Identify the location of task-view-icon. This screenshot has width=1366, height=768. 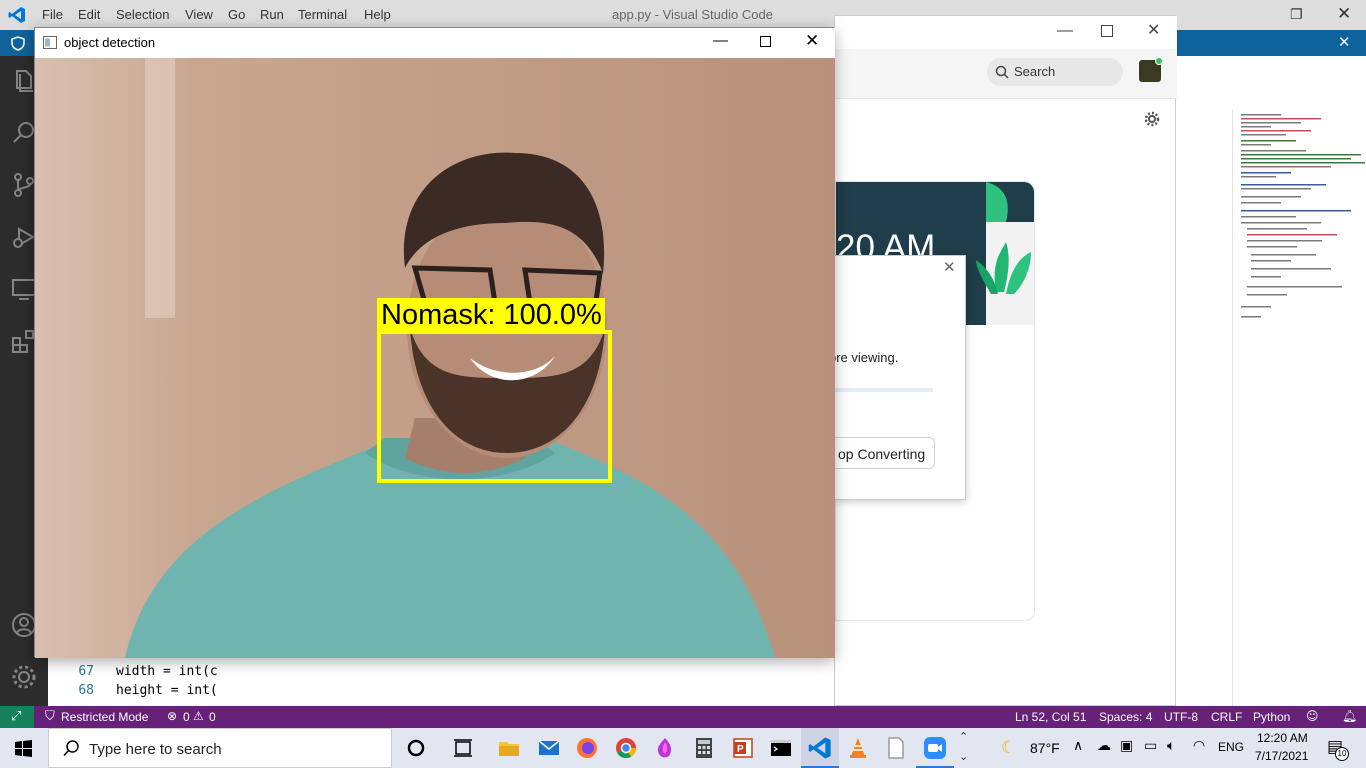
(463, 748).